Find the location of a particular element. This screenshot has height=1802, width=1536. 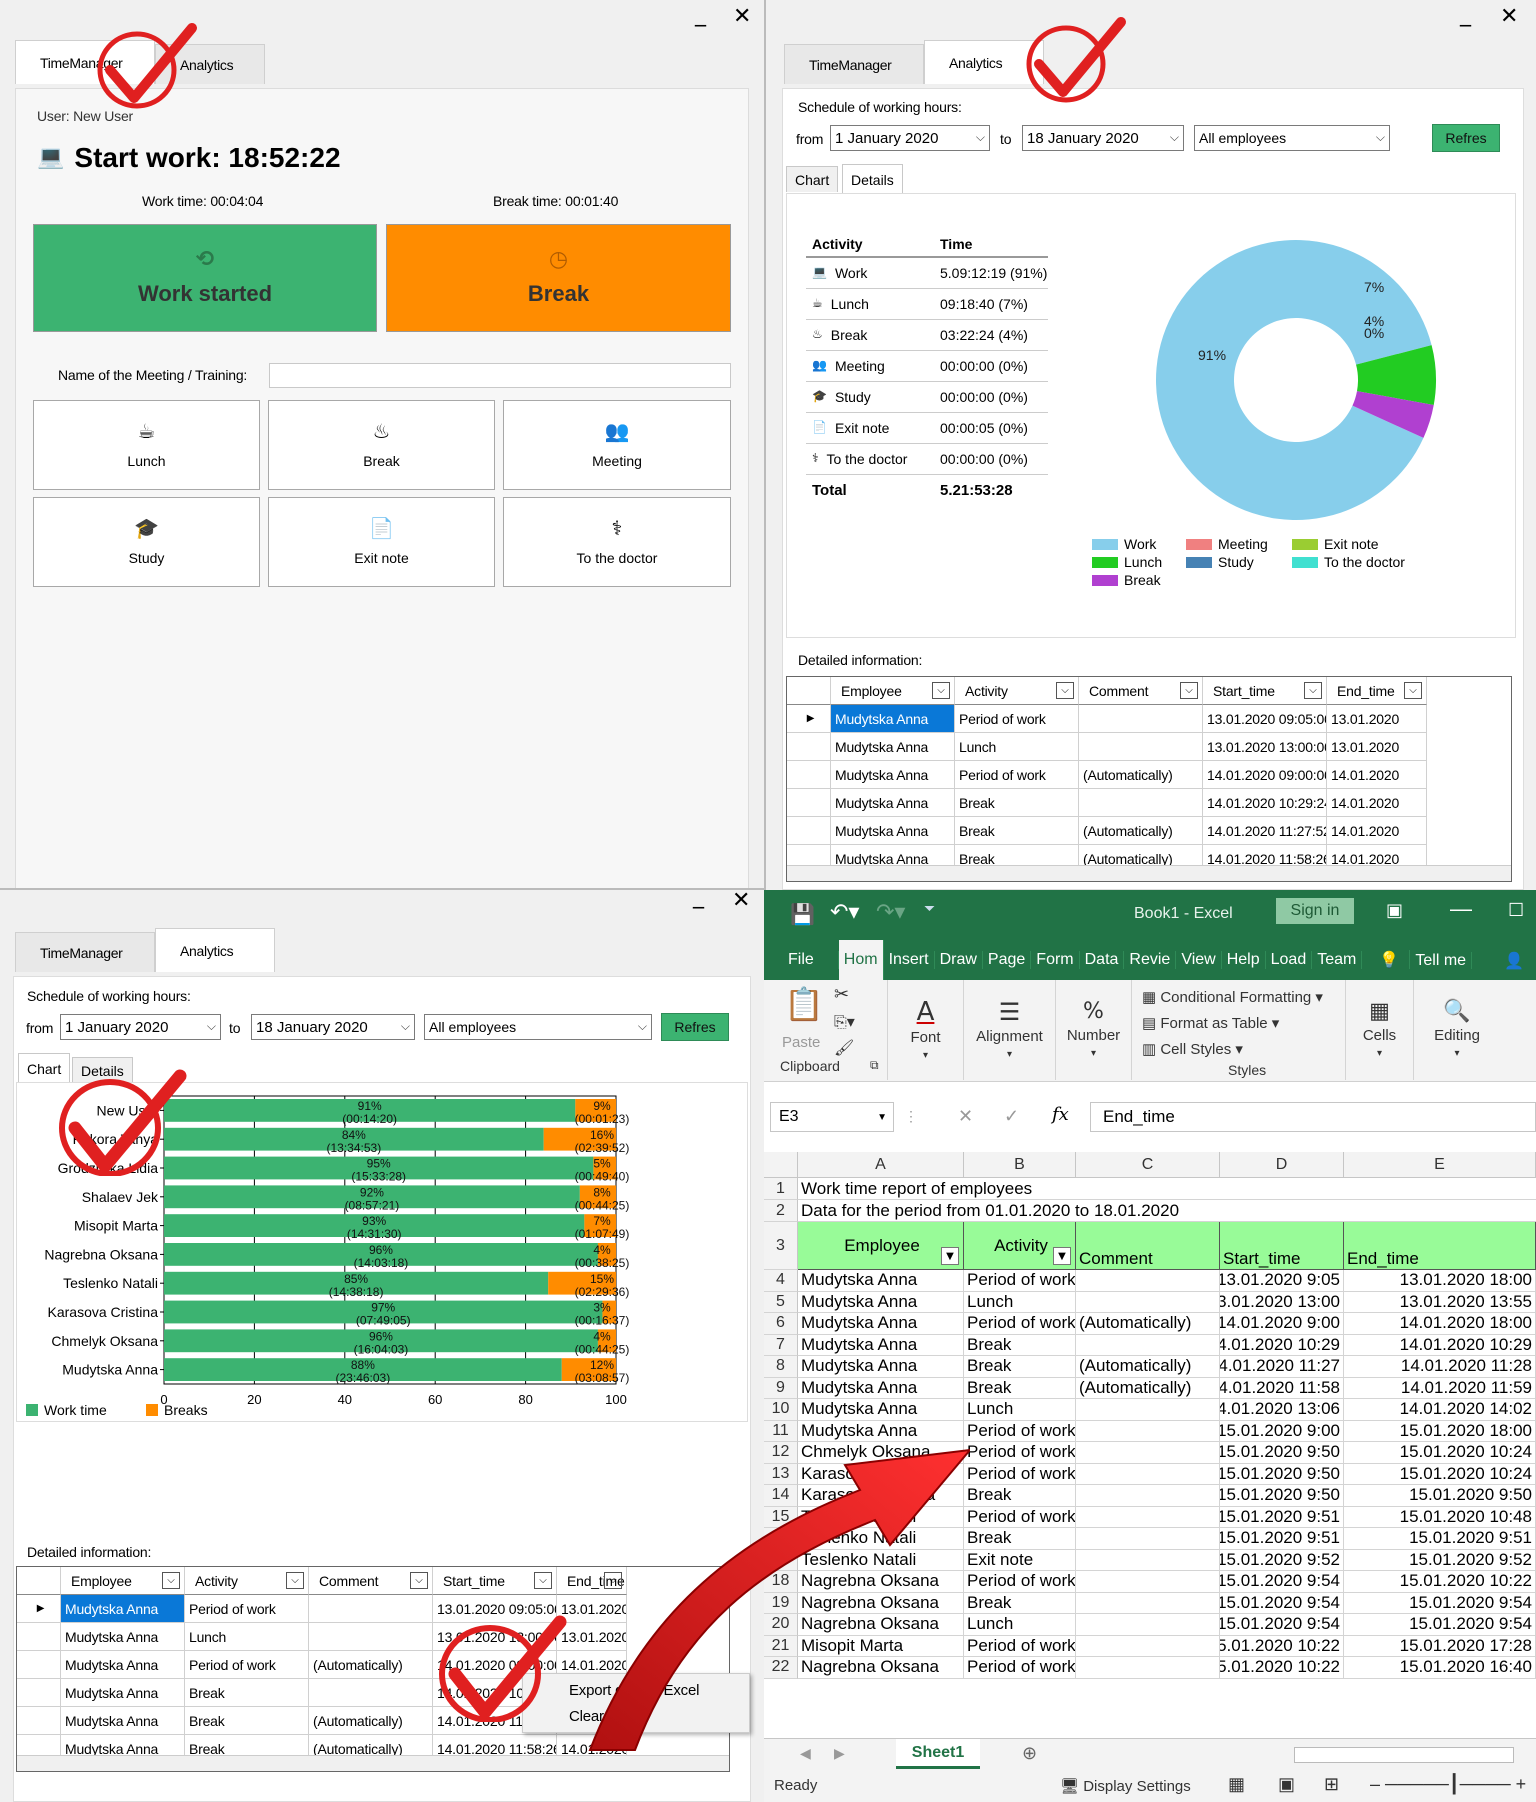

ribbon-tab-insert: Insert is located at coordinates (909, 960).